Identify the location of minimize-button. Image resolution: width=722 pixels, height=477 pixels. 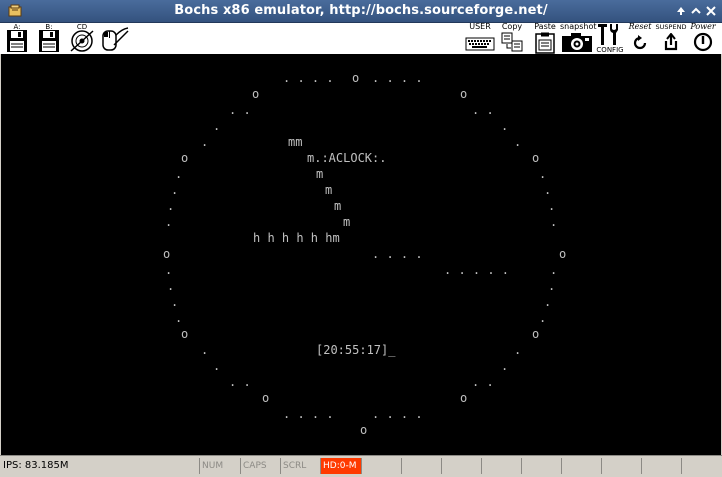
(681, 11).